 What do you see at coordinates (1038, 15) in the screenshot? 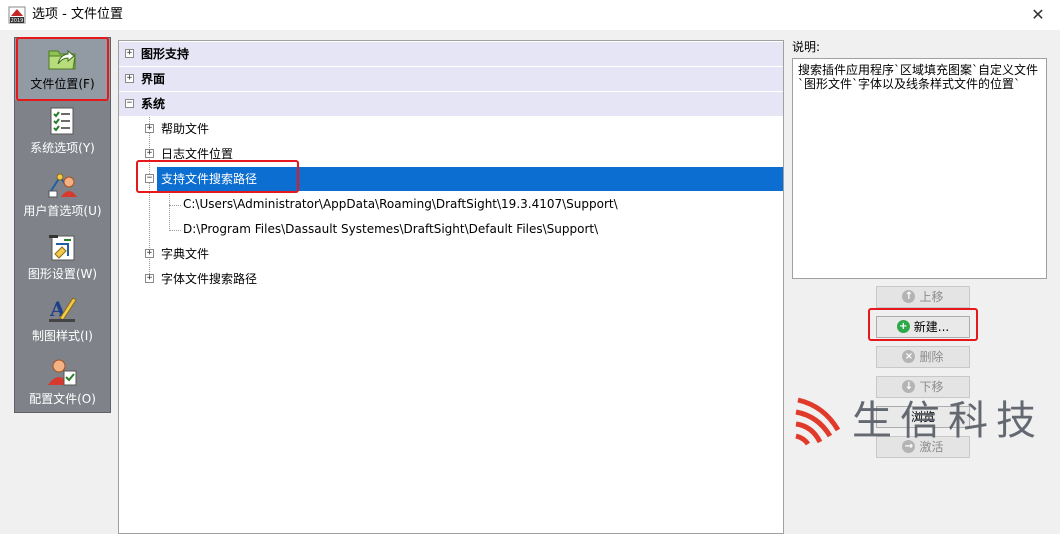
I see `close-button: ✕` at bounding box center [1038, 15].